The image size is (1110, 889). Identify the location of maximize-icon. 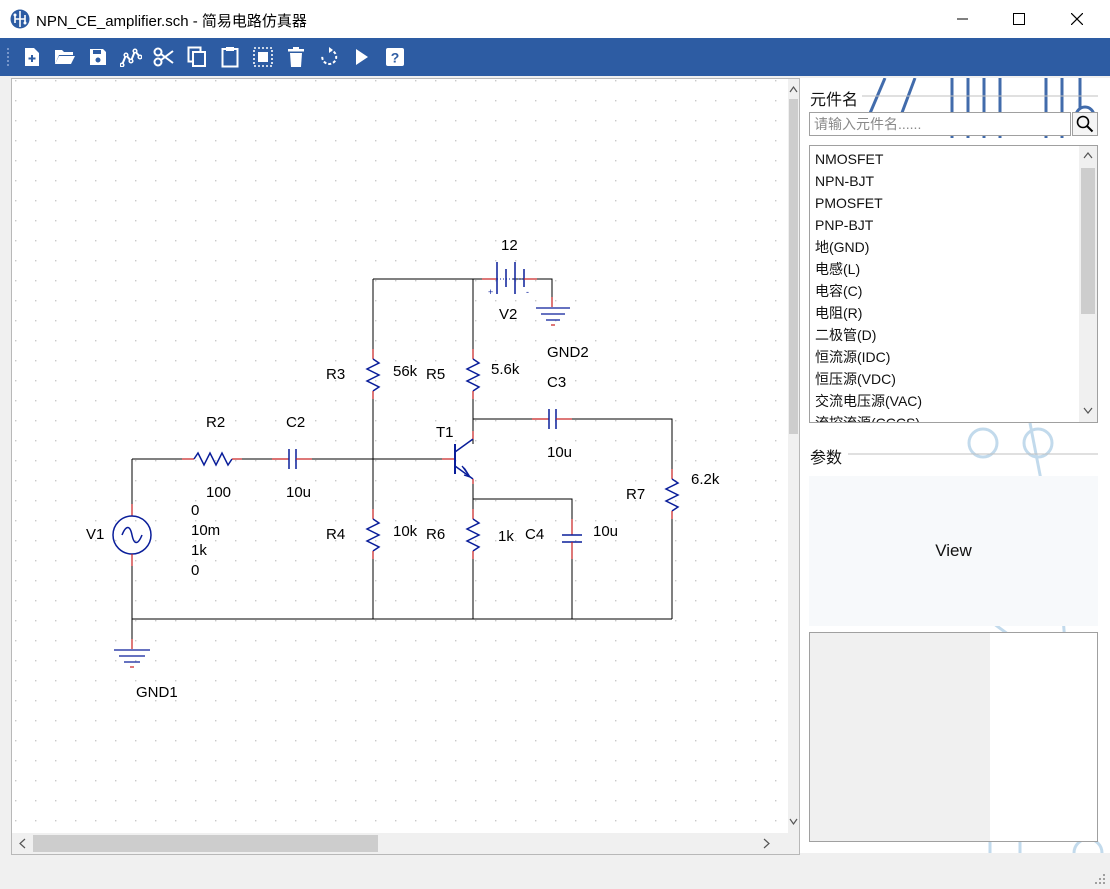
(1019, 19).